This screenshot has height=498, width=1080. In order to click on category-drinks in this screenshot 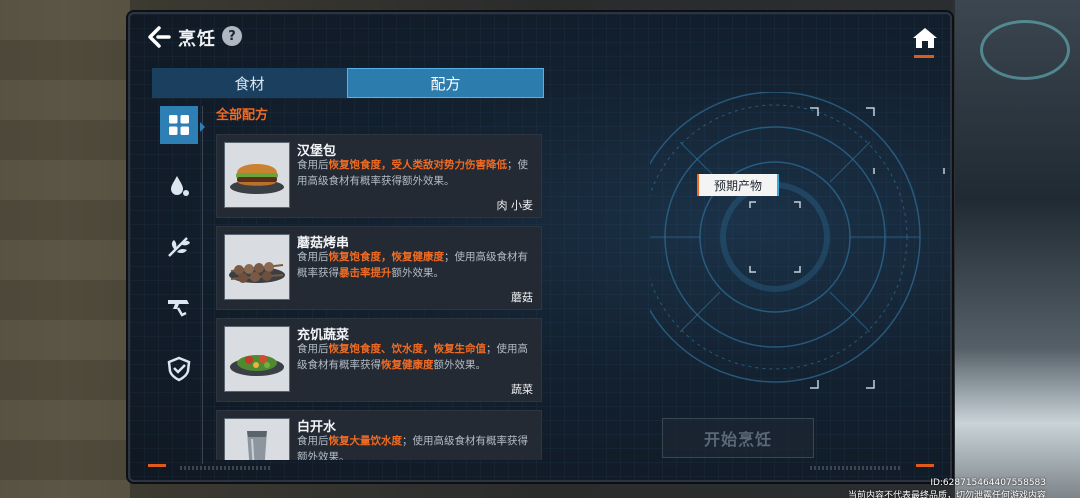, I will do `click(179, 186)`.